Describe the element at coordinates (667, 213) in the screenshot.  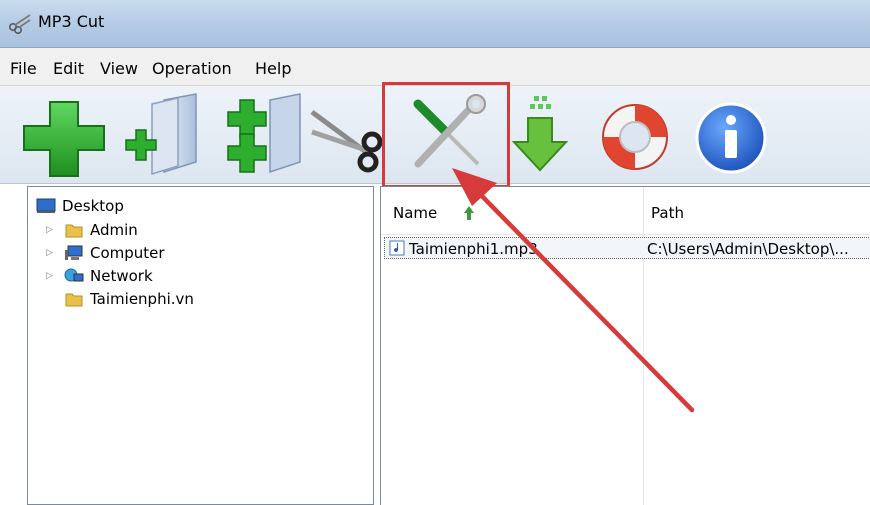
I see `column-header-path: Path` at that location.